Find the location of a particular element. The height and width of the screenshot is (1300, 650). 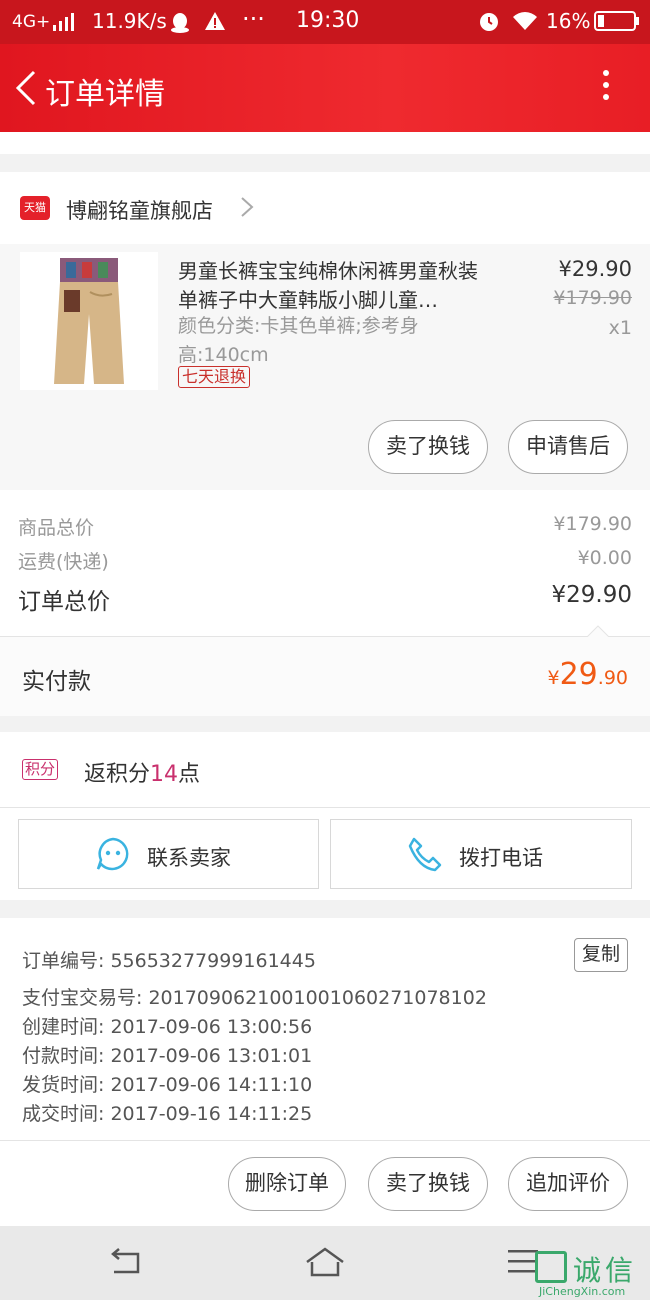

product-image is located at coordinates (89, 321).